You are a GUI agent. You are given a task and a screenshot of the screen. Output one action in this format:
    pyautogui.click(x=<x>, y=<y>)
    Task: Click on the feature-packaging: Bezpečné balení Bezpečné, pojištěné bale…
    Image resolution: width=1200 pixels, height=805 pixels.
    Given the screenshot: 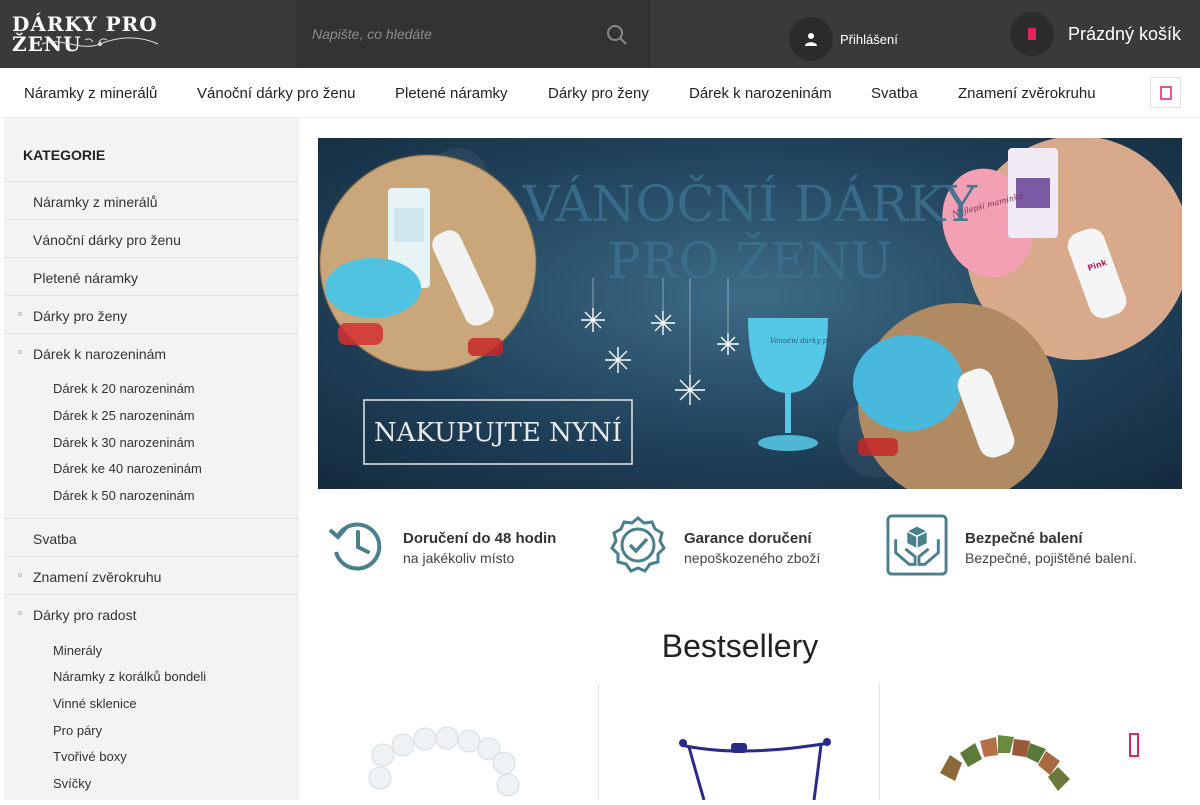 What is the action you would take?
    pyautogui.click(x=1031, y=546)
    